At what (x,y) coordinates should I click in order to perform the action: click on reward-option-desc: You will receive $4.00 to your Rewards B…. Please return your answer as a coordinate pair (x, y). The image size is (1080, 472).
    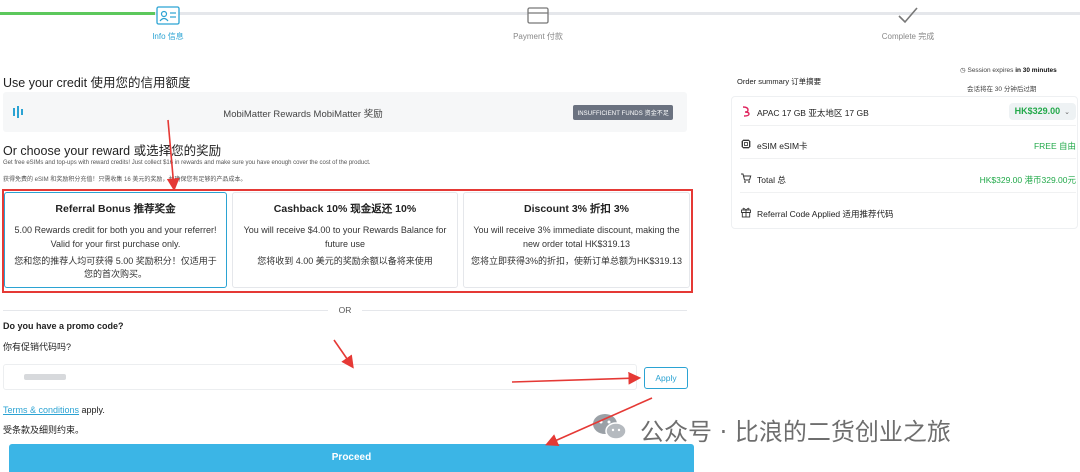
    Looking at the image, I should click on (345, 237).